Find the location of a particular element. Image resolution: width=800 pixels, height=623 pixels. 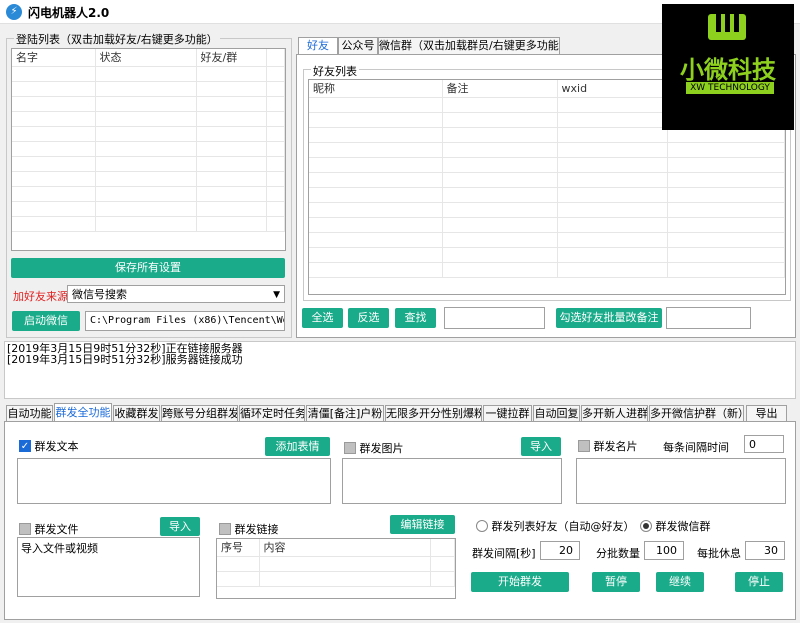

interval-input: 20 is located at coordinates (560, 550).